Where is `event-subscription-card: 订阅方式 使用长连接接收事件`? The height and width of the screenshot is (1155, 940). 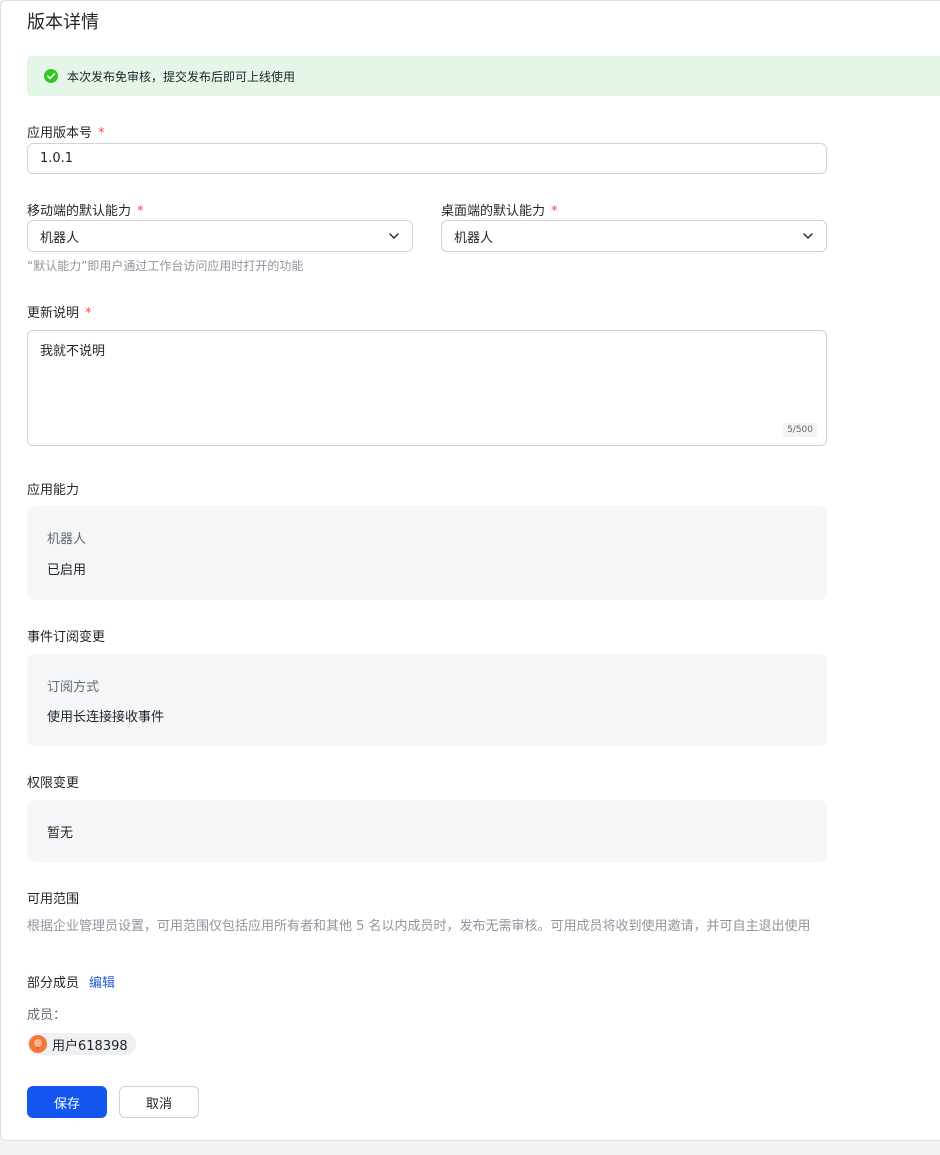 event-subscription-card: 订阅方式 使用长连接接收事件 is located at coordinates (427, 700).